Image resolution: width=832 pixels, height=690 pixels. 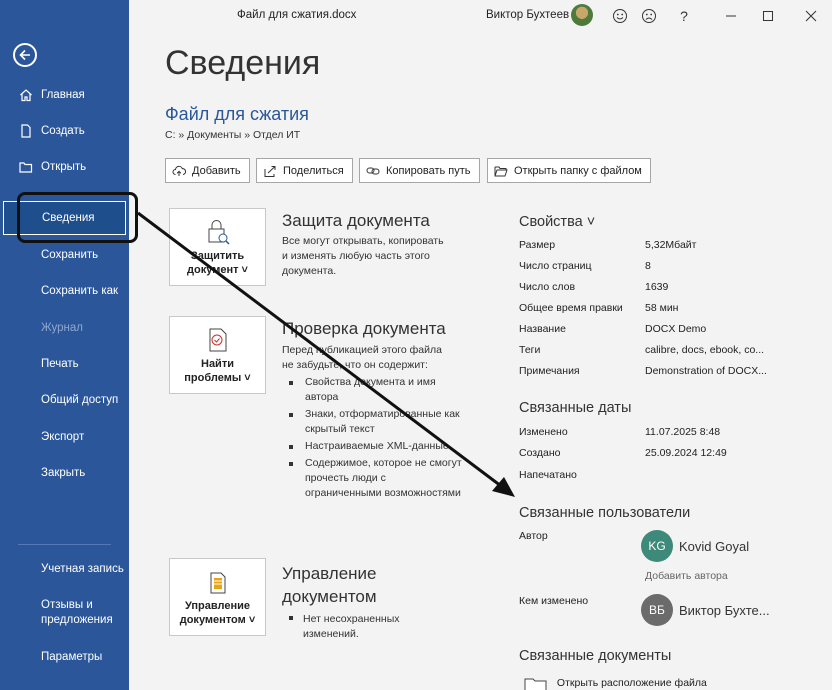 What do you see at coordinates (26, 95) in the screenshot?
I see `home-icon` at bounding box center [26, 95].